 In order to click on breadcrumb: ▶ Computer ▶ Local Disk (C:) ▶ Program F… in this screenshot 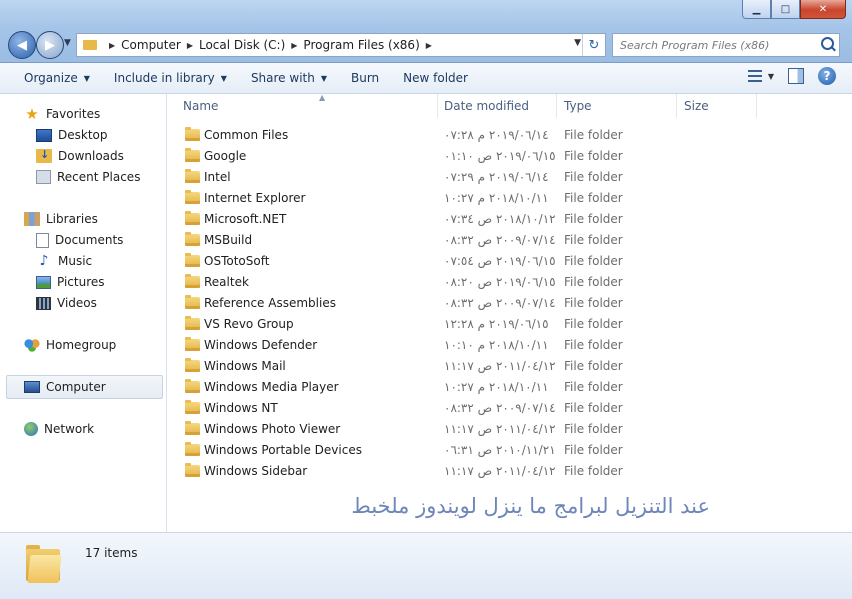, I will do `click(270, 45)`.